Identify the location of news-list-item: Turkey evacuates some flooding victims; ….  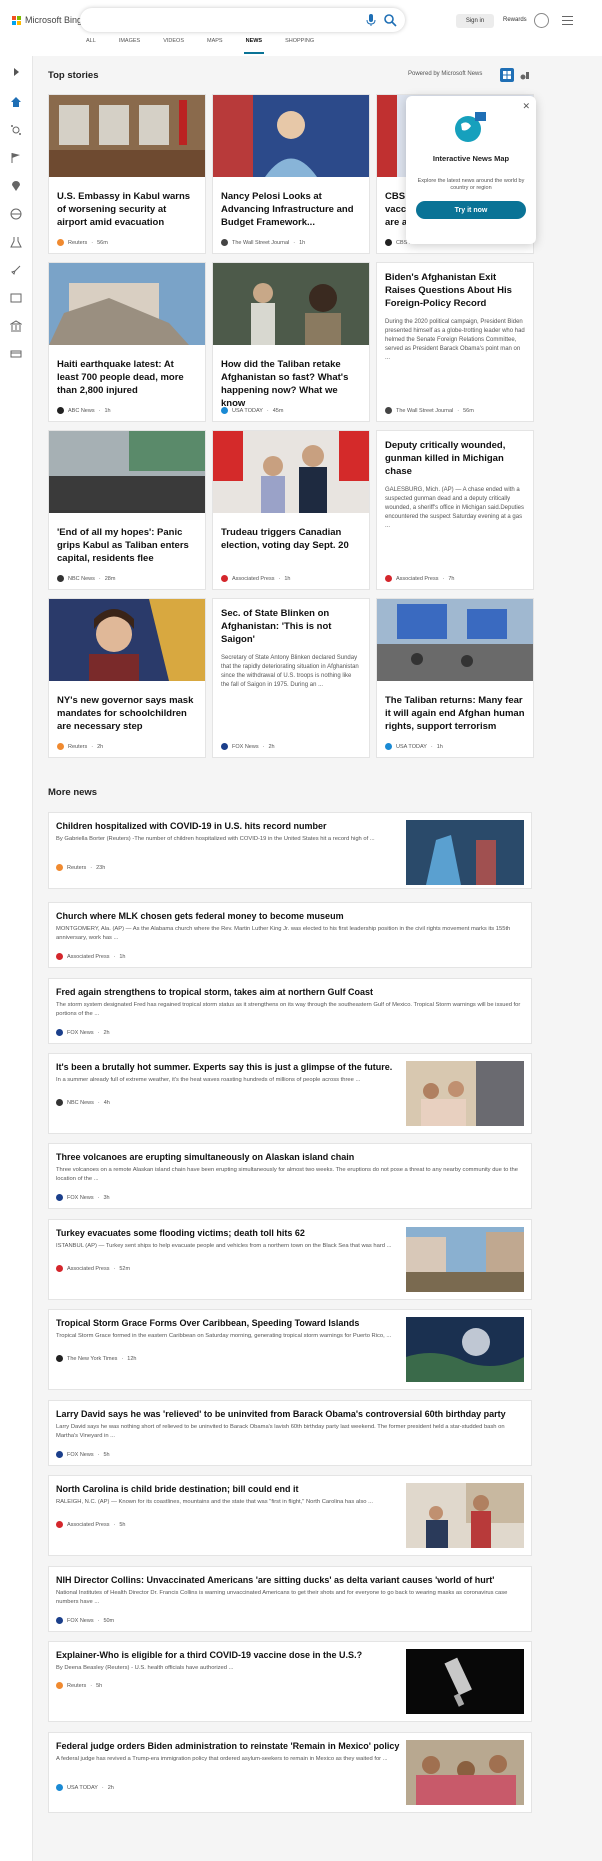
(290, 1259).